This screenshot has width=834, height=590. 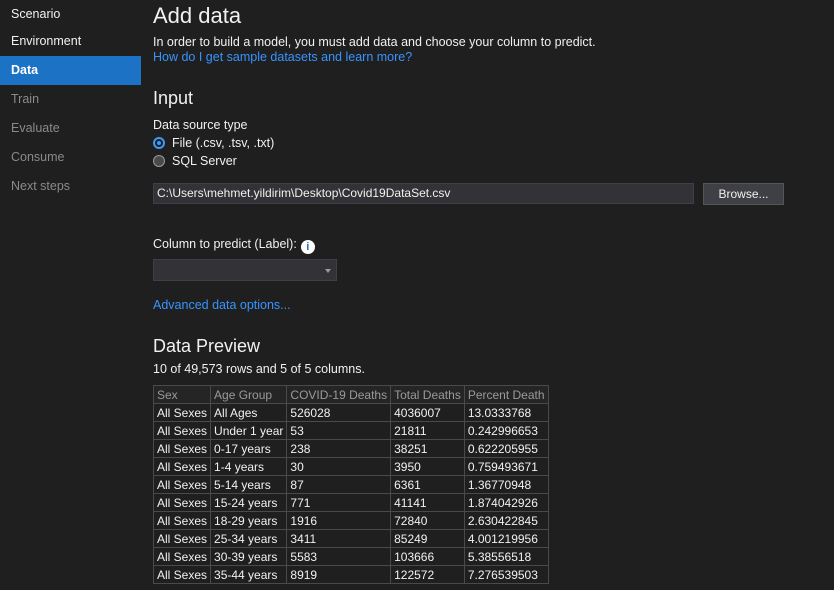 What do you see at coordinates (249, 520) in the screenshot?
I see `table-cell: 18-29 years` at bounding box center [249, 520].